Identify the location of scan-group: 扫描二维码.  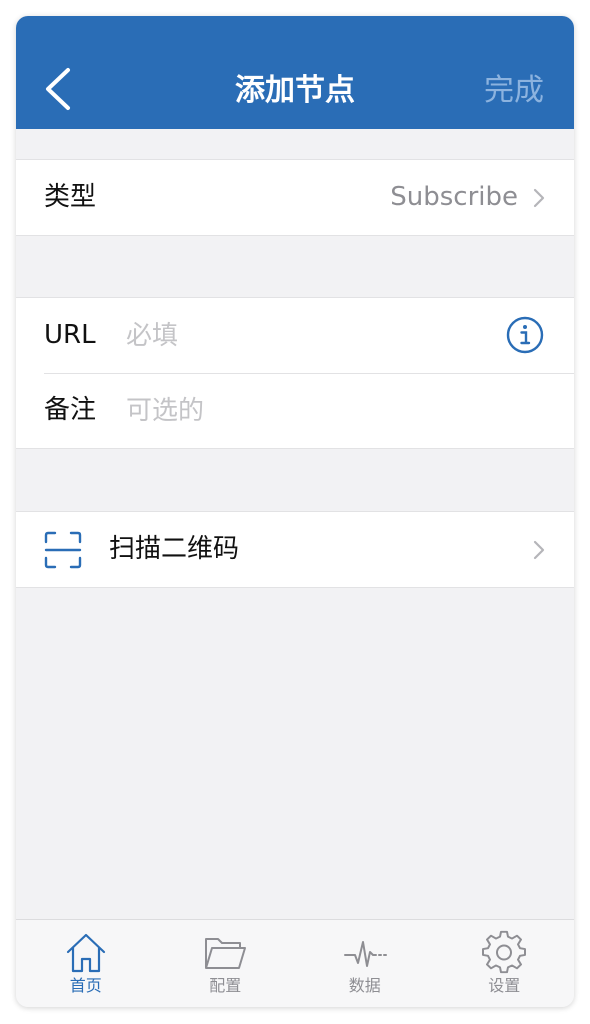
(295, 549).